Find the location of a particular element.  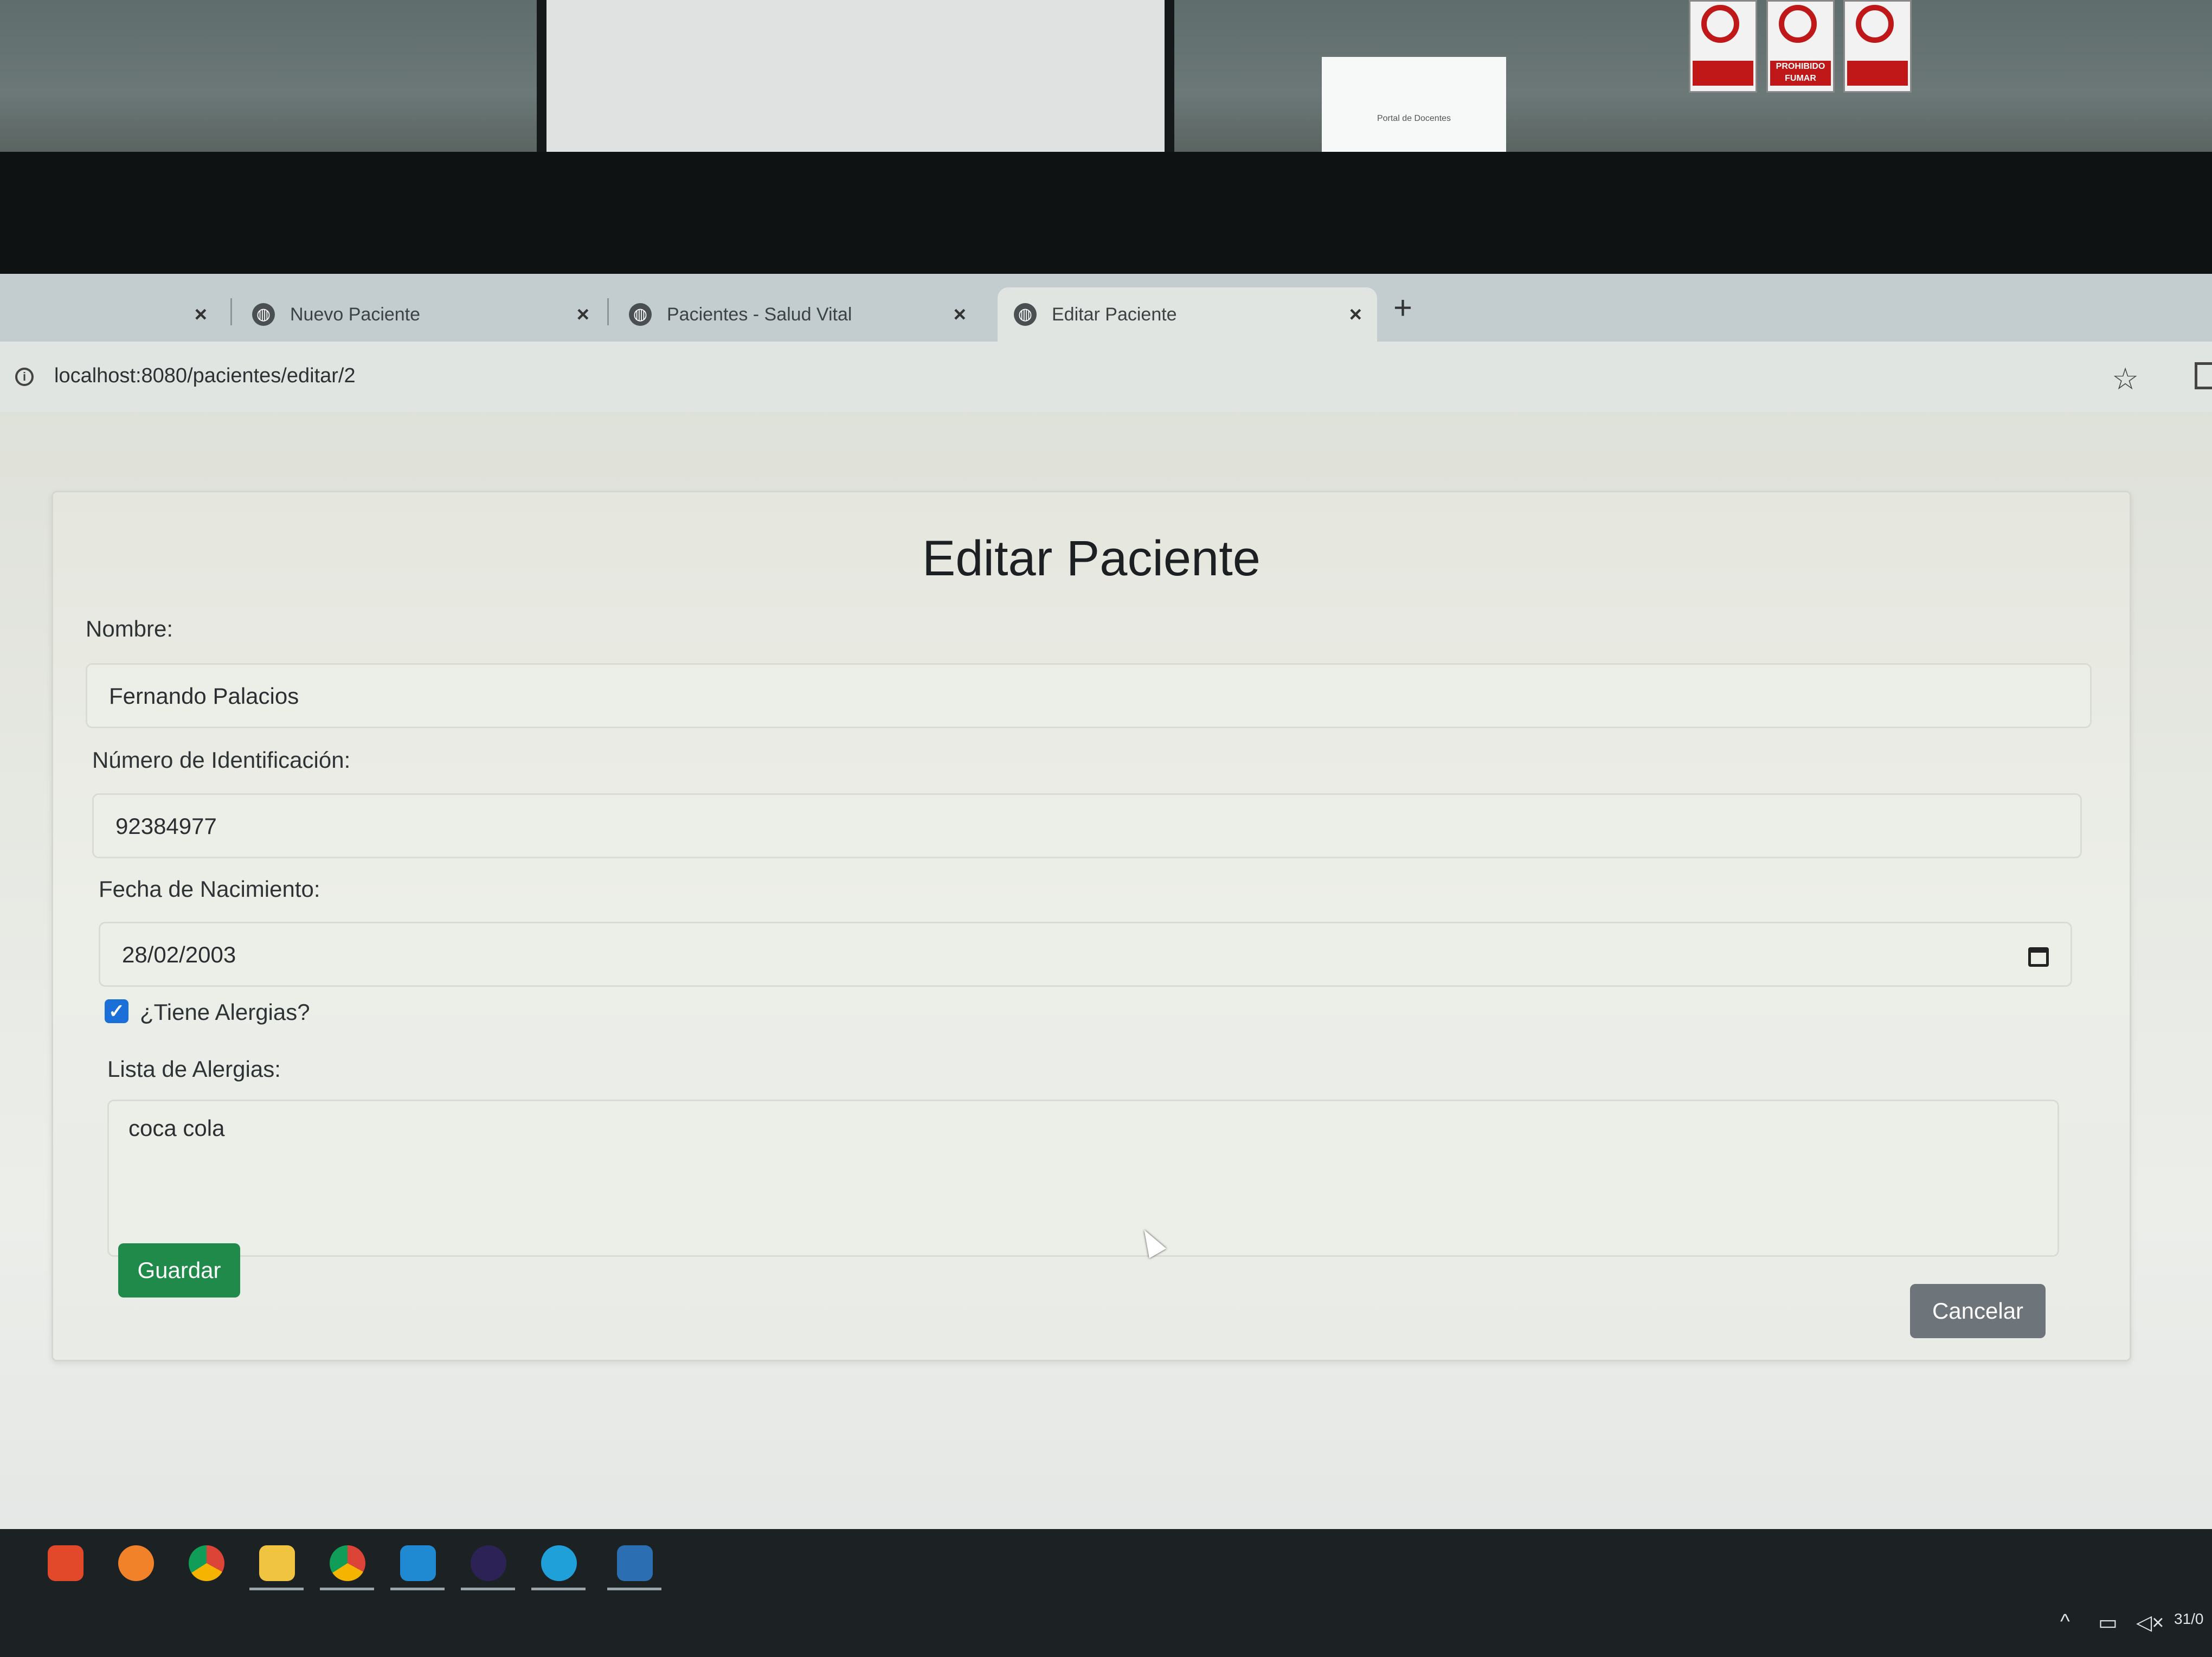

background-monitor: Portal de Docentes is located at coordinates (1021, 78).